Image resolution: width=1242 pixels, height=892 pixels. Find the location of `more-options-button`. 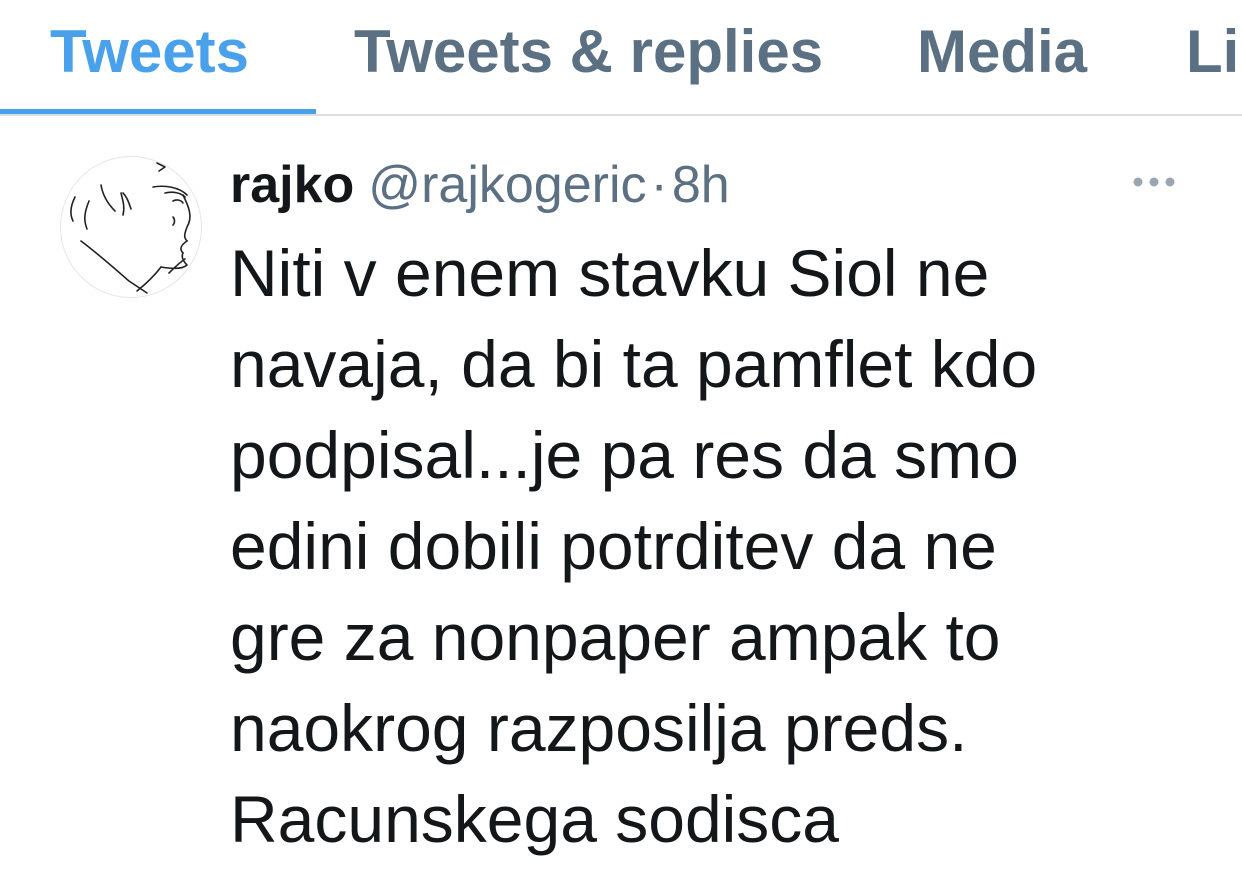

more-options-button is located at coordinates (1155, 182).